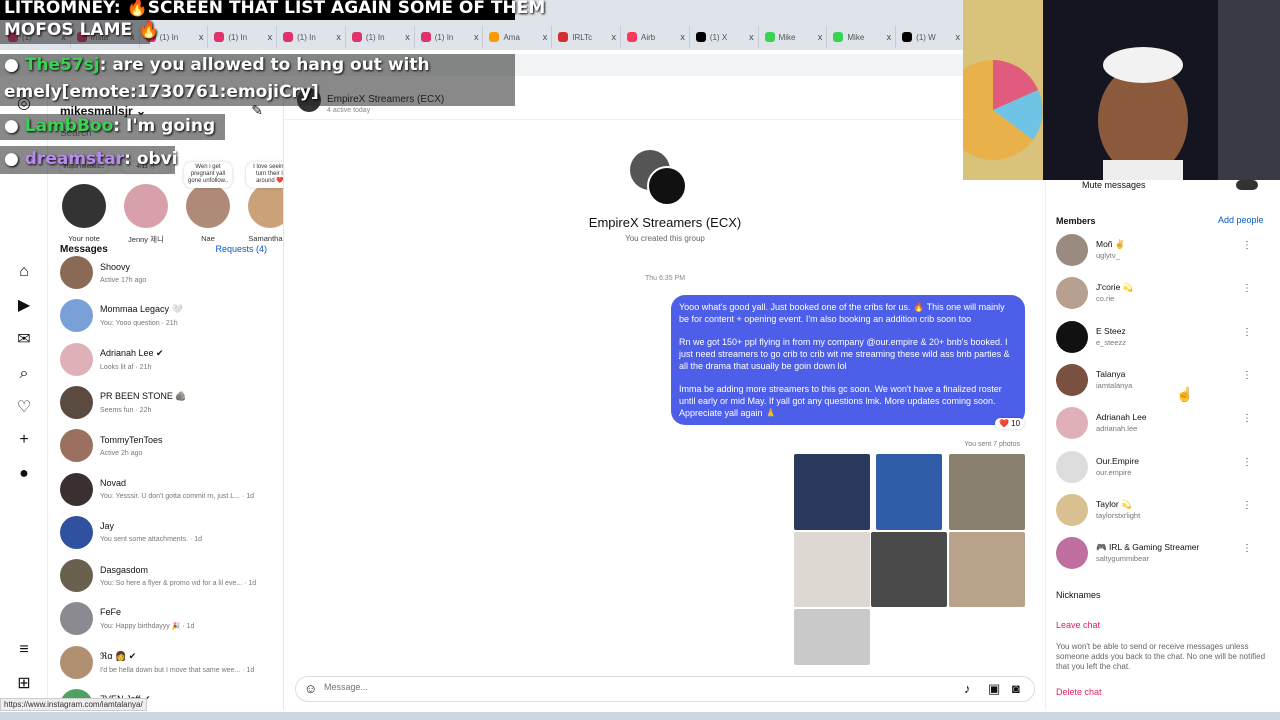  I want to click on tab-label: Mike, so click(787, 37).